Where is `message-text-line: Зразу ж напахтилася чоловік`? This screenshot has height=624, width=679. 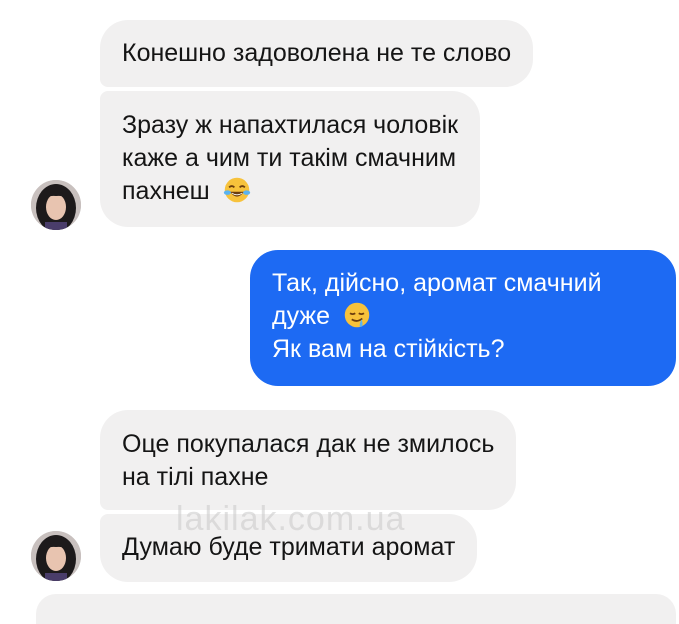 message-text-line: Зразу ж напахтилася чоловік is located at coordinates (290, 125).